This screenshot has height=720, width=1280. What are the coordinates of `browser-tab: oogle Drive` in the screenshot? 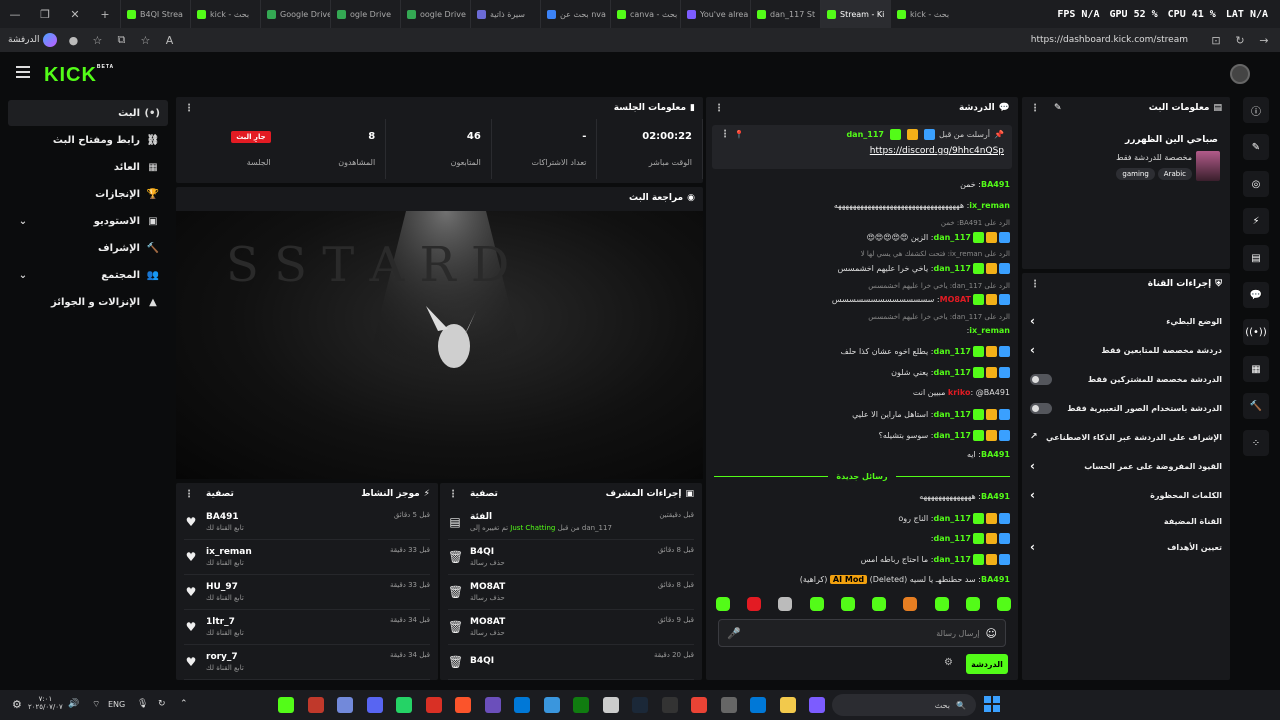 It's located at (435, 14).